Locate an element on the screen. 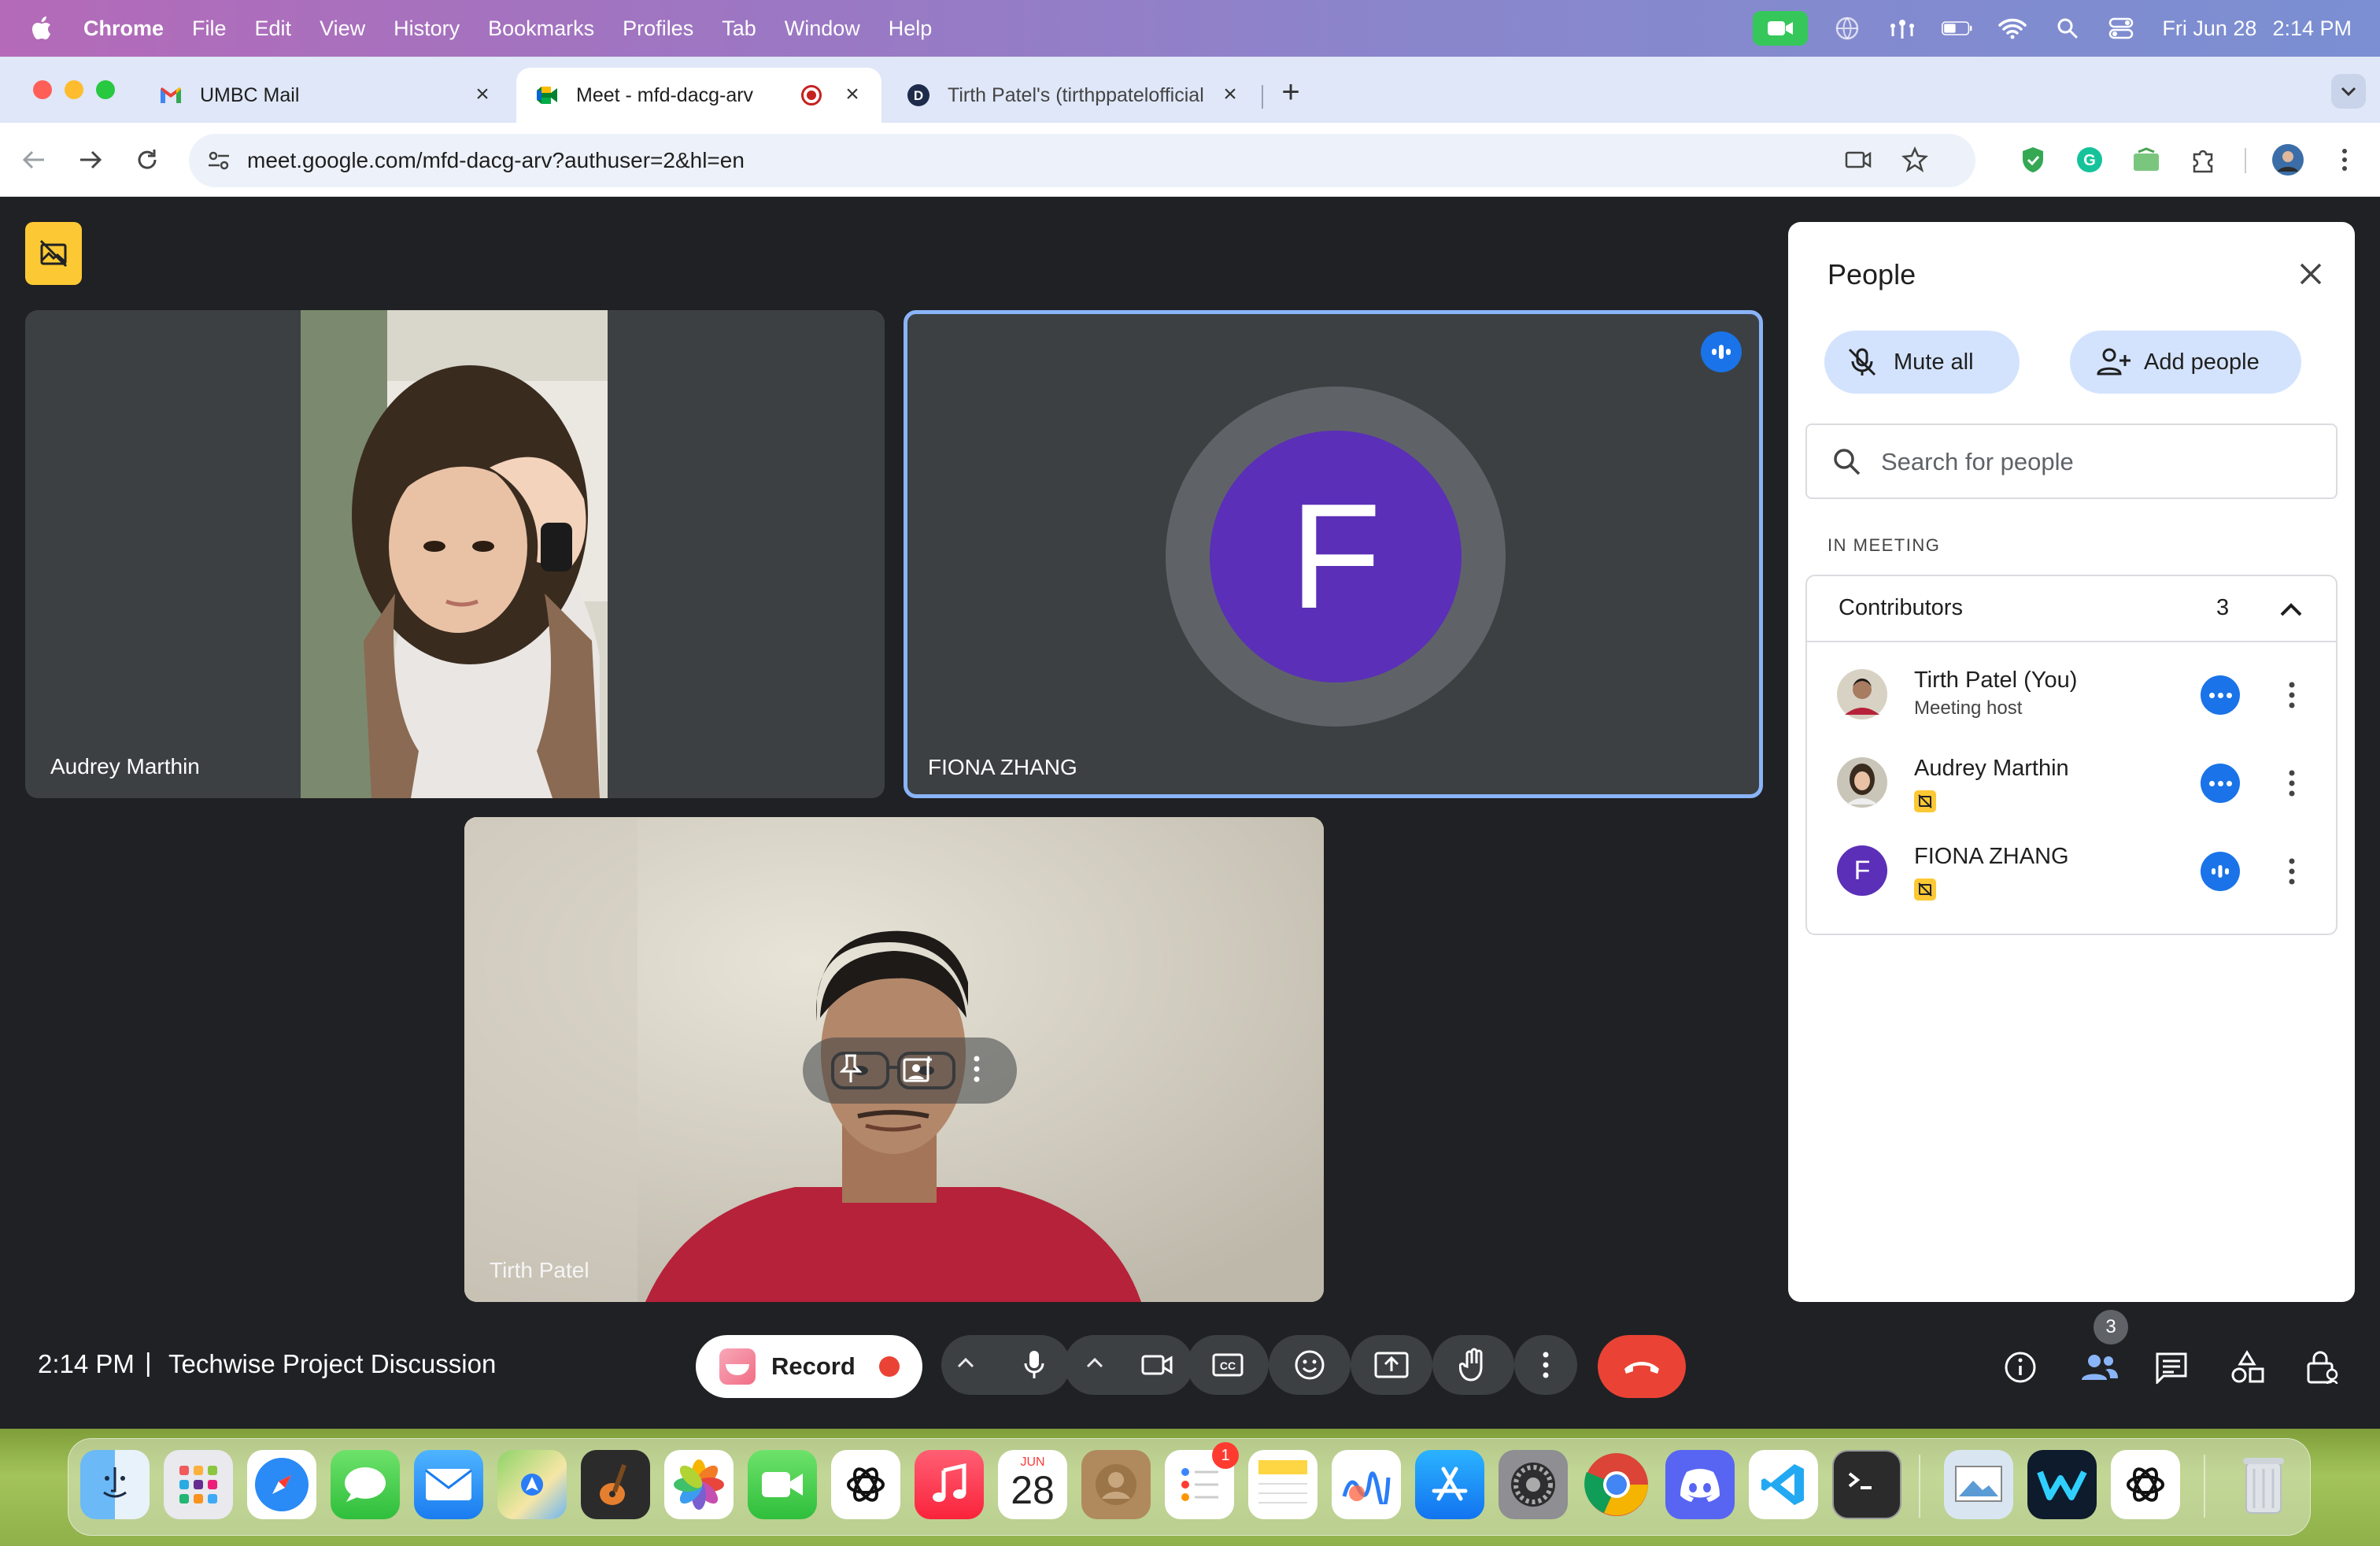  menu-help: Help is located at coordinates (911, 29).